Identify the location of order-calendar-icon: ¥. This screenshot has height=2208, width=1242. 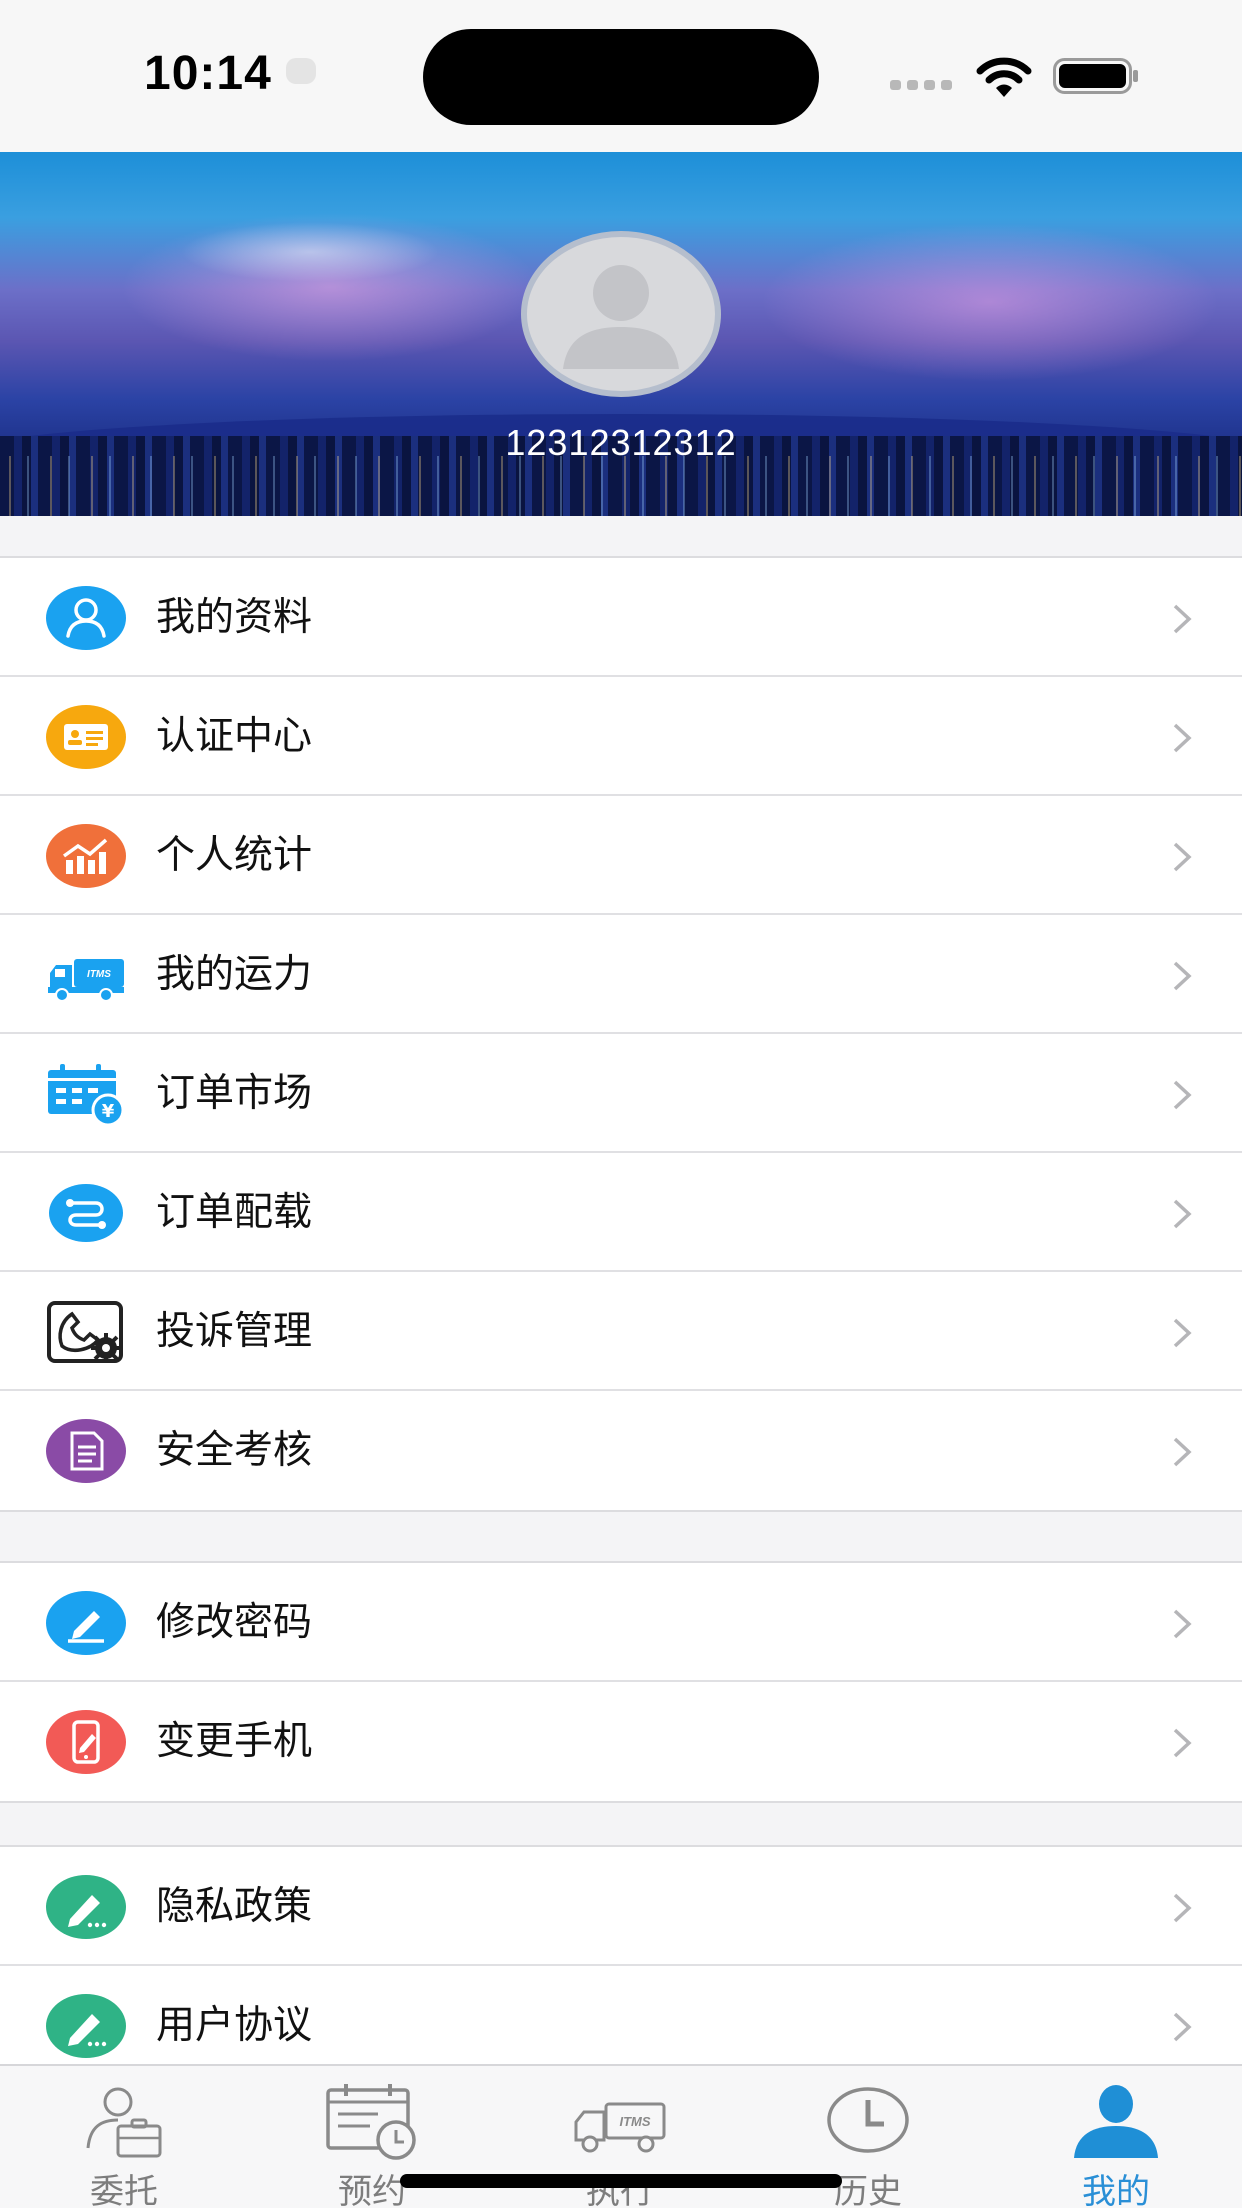
(86, 1094).